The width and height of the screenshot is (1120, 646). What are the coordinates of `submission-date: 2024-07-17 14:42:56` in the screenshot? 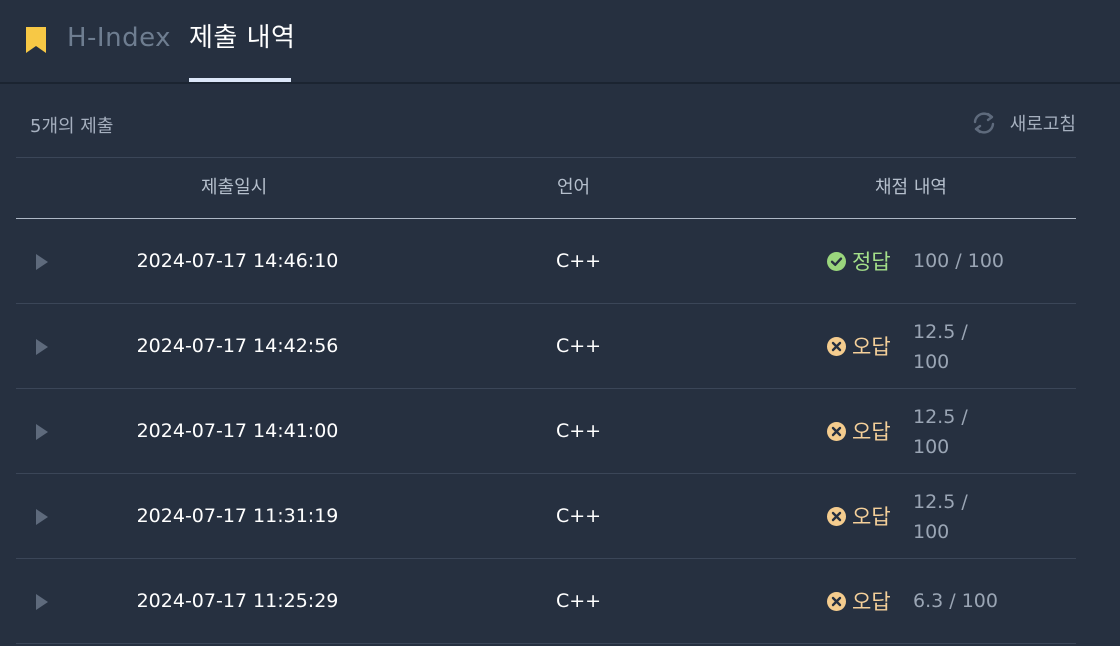 It's located at (237, 346).